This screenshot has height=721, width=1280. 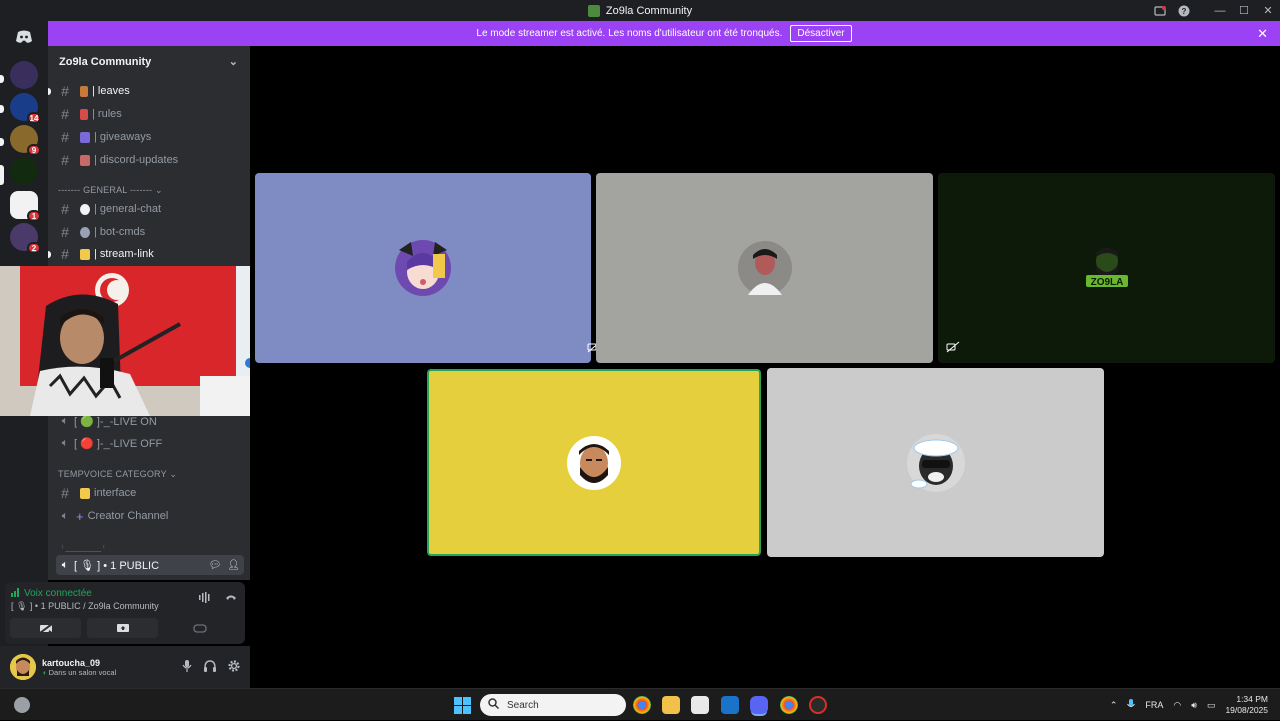 What do you see at coordinates (150, 114) in the screenshot?
I see `channel-rules: # | rules` at bounding box center [150, 114].